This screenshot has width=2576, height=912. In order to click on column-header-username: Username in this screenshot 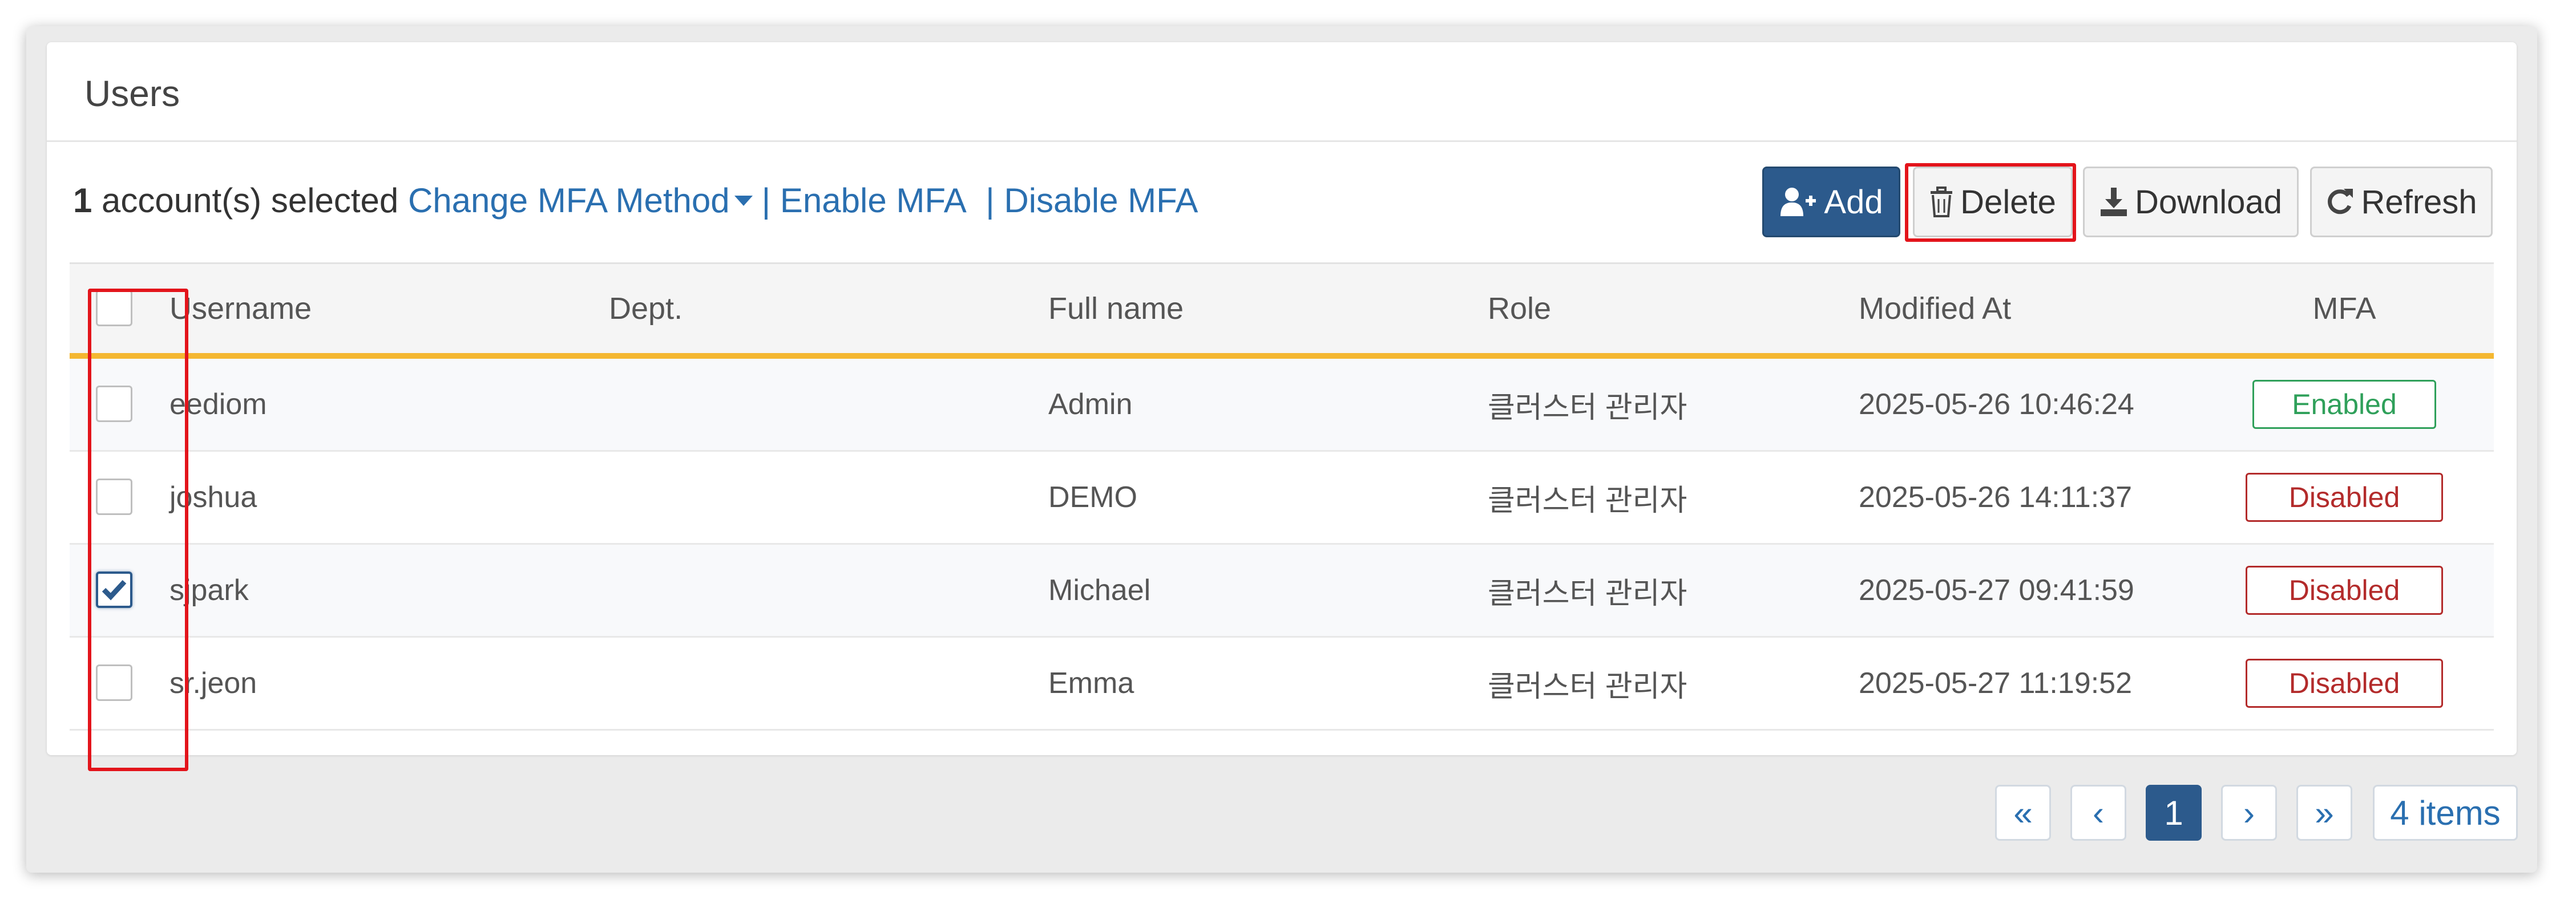, I will do `click(240, 308)`.